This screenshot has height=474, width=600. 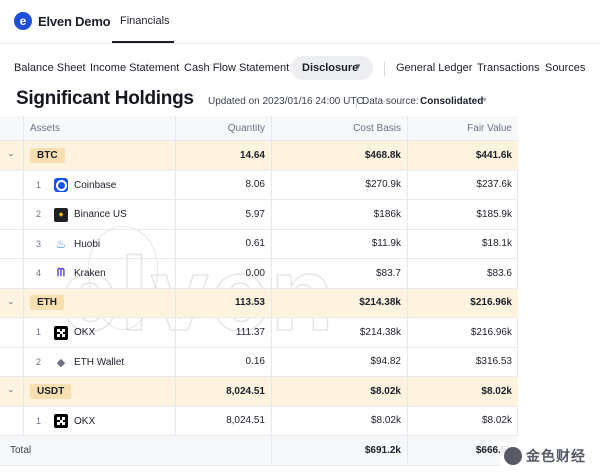 I want to click on chevron-down-icon: ▼, so click(x=358, y=66).